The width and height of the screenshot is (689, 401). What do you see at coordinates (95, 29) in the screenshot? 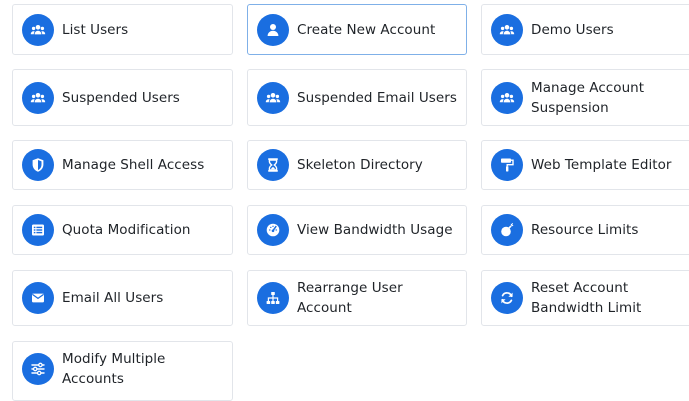
I see `tile-label: List Users` at bounding box center [95, 29].